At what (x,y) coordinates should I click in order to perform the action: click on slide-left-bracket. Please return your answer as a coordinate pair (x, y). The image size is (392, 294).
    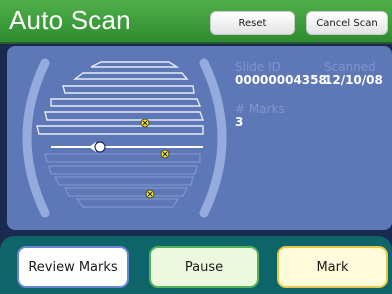
    Looking at the image, I should click on (36, 138).